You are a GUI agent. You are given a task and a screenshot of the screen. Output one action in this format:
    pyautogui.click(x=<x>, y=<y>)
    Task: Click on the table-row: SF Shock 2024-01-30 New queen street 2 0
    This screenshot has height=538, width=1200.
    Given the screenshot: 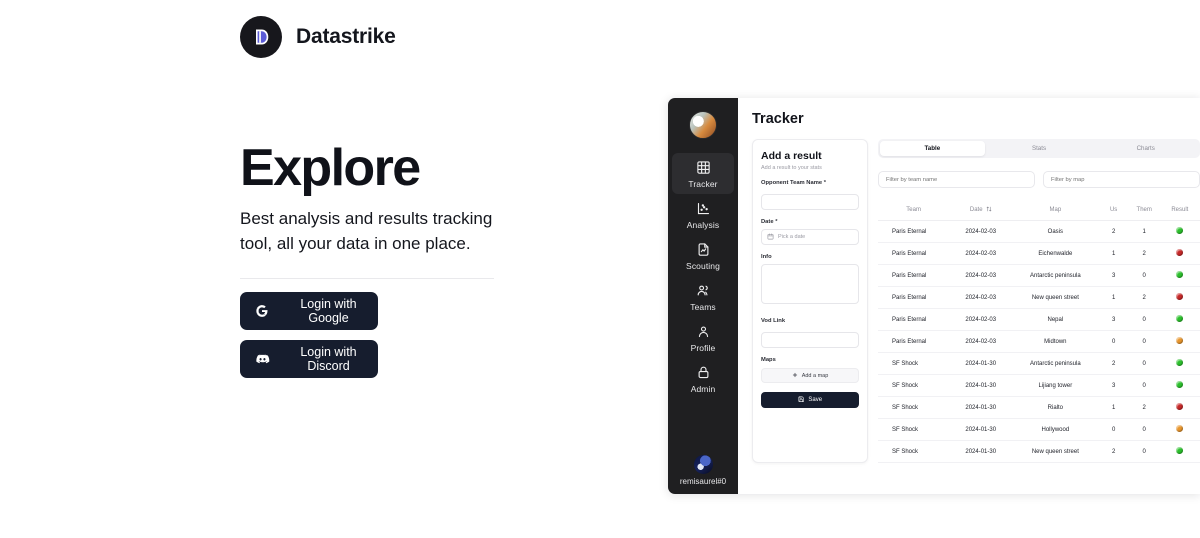 What is the action you would take?
    pyautogui.click(x=1039, y=451)
    